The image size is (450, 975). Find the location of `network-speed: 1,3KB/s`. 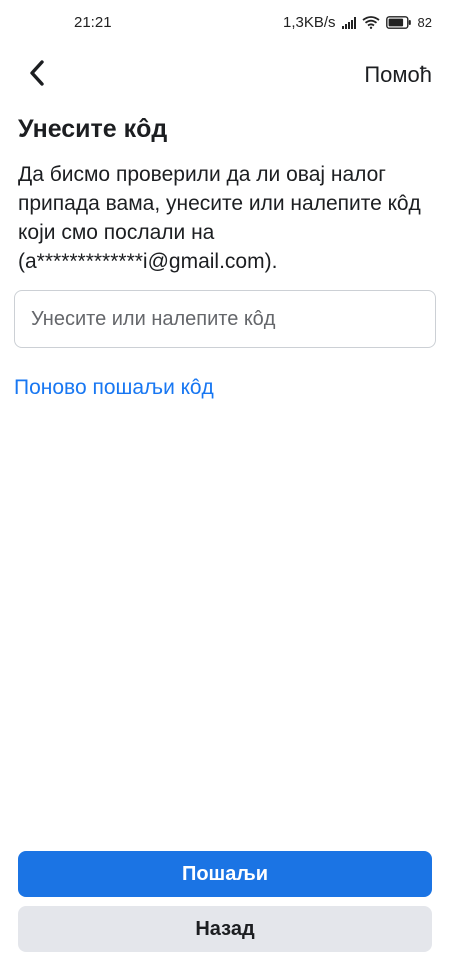

network-speed: 1,3KB/s is located at coordinates (309, 22).